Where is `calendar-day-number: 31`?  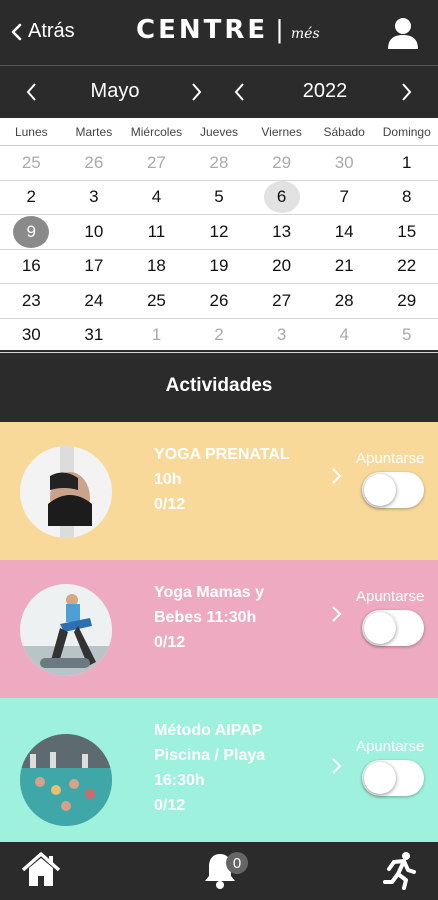
calendar-day-number: 31 is located at coordinates (94, 335).